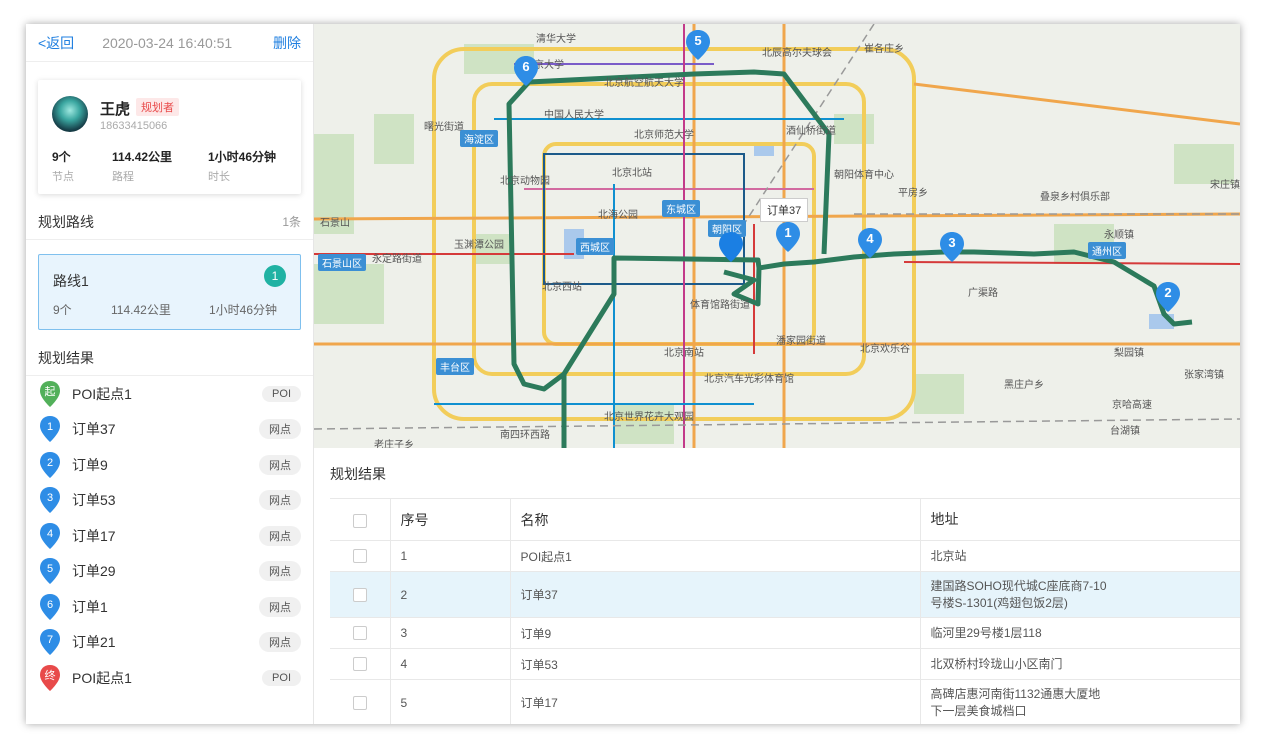  What do you see at coordinates (715, 594) in the screenshot?
I see `row-name: 订单37` at bounding box center [715, 594].